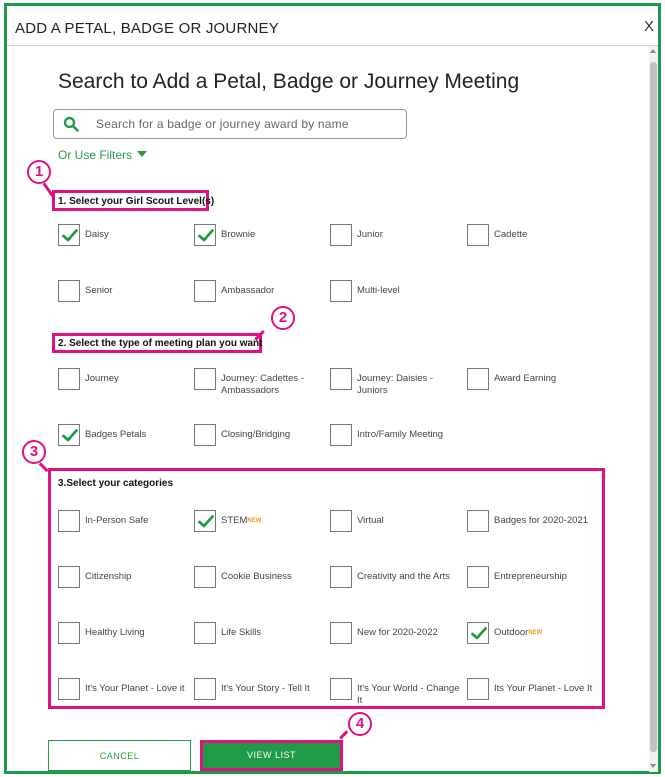 This screenshot has width=665, height=777. Describe the element at coordinates (534, 637) in the screenshot. I see `category-option-outdoor: OutdoorNEW` at that location.